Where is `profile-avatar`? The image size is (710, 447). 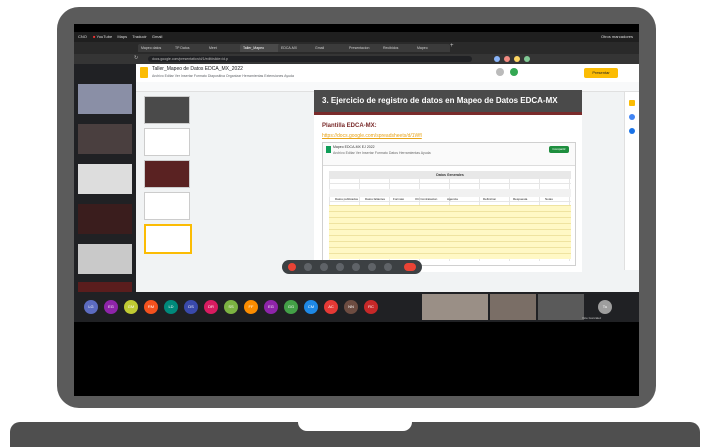 profile-avatar is located at coordinates (527, 59).